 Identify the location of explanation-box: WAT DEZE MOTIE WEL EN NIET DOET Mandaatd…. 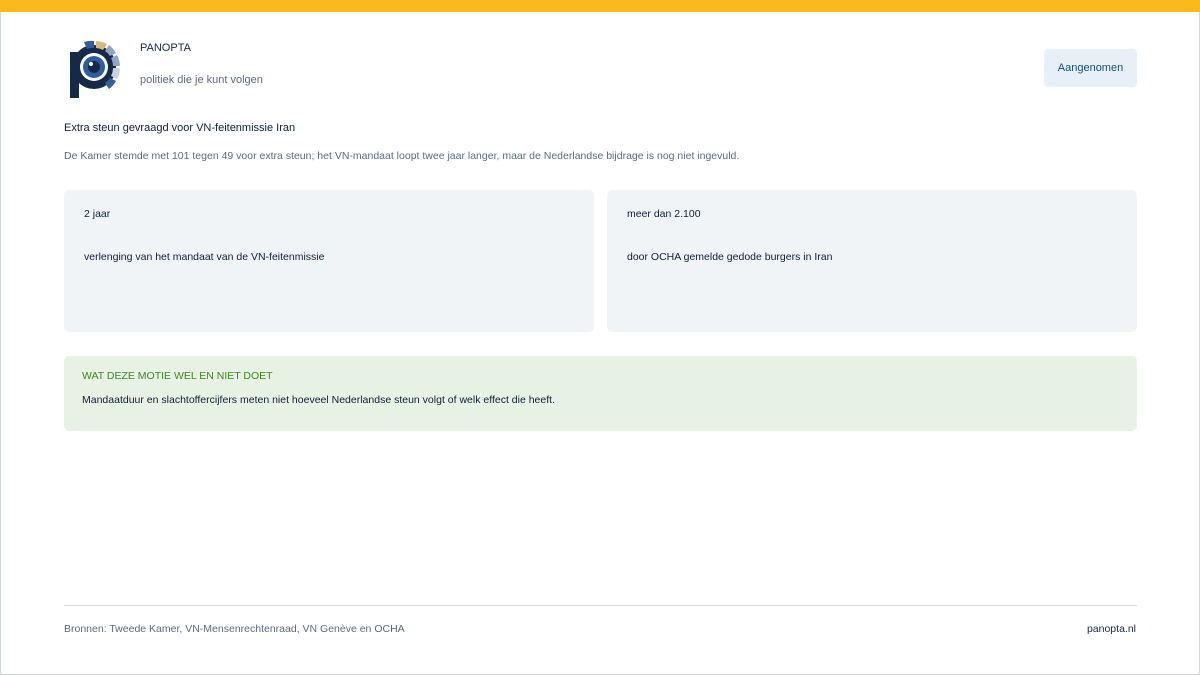
(600, 393).